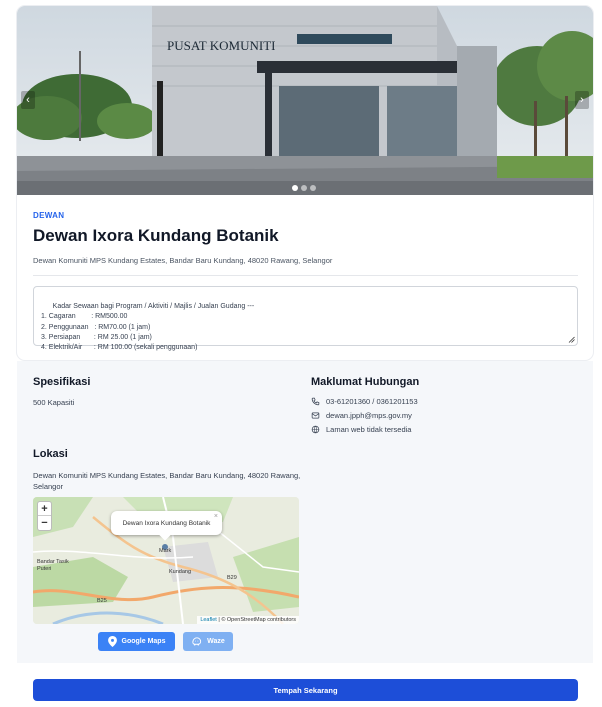 This screenshot has height=707, width=602. What do you see at coordinates (143, 641) in the screenshot?
I see `google-maps-label: Google Maps` at bounding box center [143, 641].